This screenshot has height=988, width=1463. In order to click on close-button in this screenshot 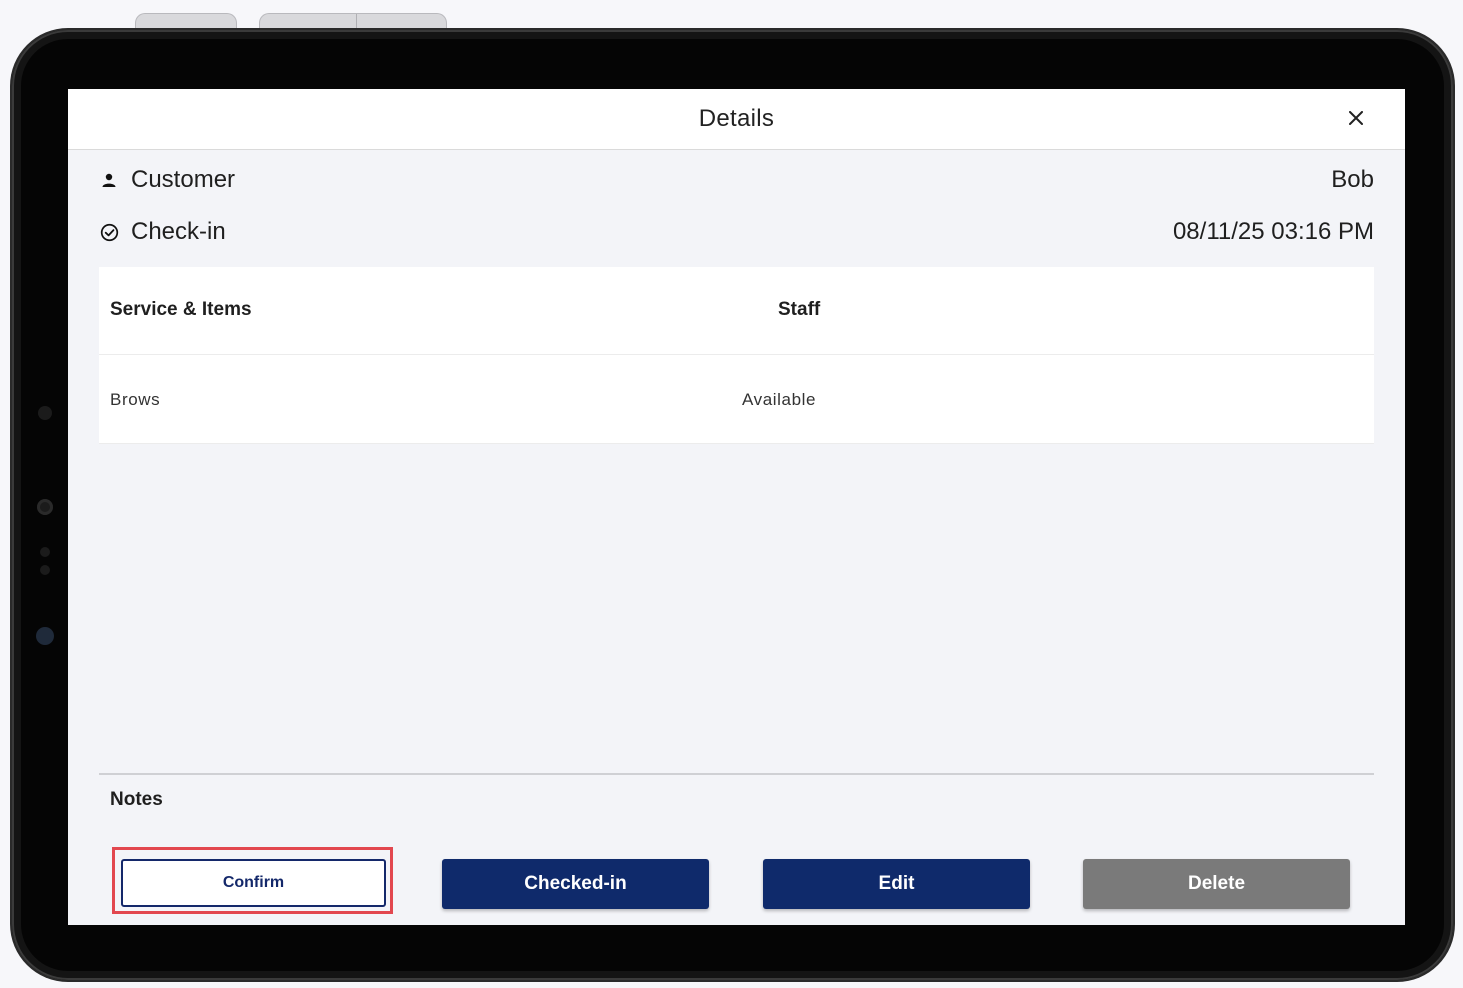, I will do `click(1356, 118)`.